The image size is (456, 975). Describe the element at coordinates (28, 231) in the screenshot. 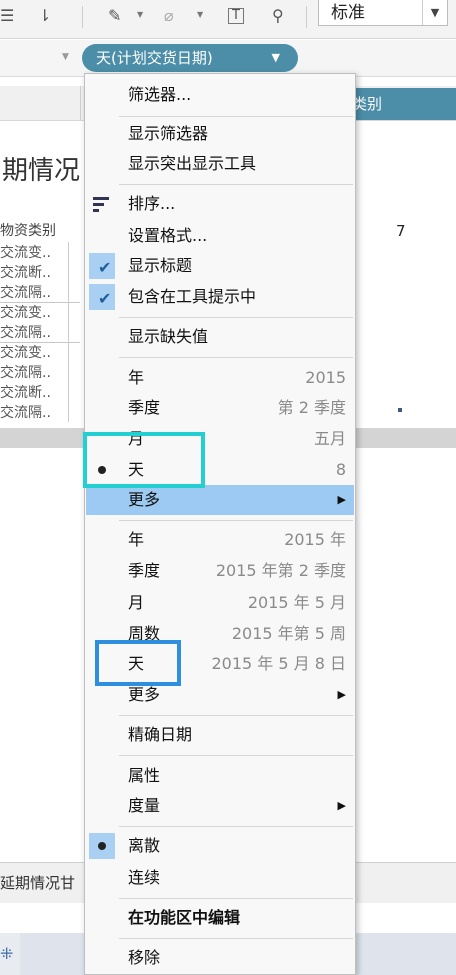

I see `row-header-title: 物资类别` at that location.